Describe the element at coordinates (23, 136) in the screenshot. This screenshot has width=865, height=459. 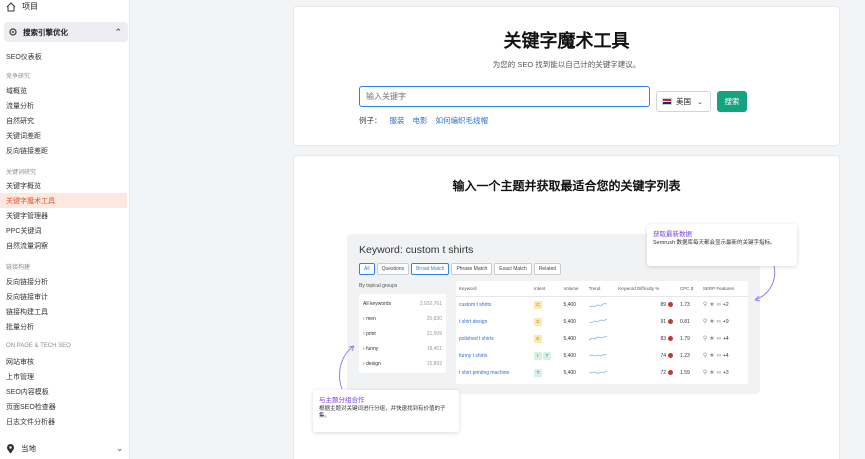
I see `sidebar-item: 关键词差距` at that location.